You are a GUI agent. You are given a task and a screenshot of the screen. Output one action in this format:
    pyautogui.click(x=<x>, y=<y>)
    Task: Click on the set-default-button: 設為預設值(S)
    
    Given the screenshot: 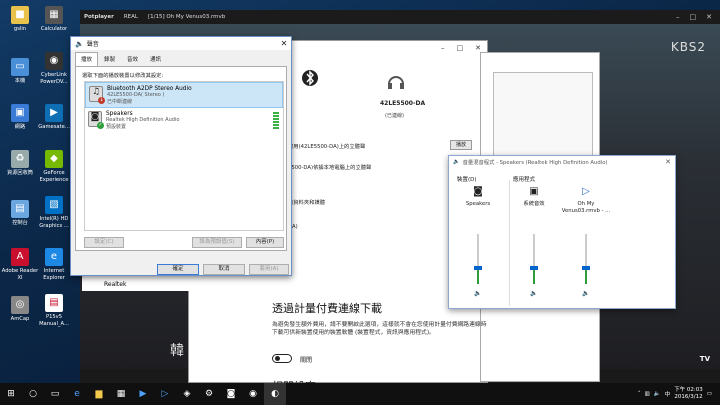 What is the action you would take?
    pyautogui.click(x=217, y=242)
    